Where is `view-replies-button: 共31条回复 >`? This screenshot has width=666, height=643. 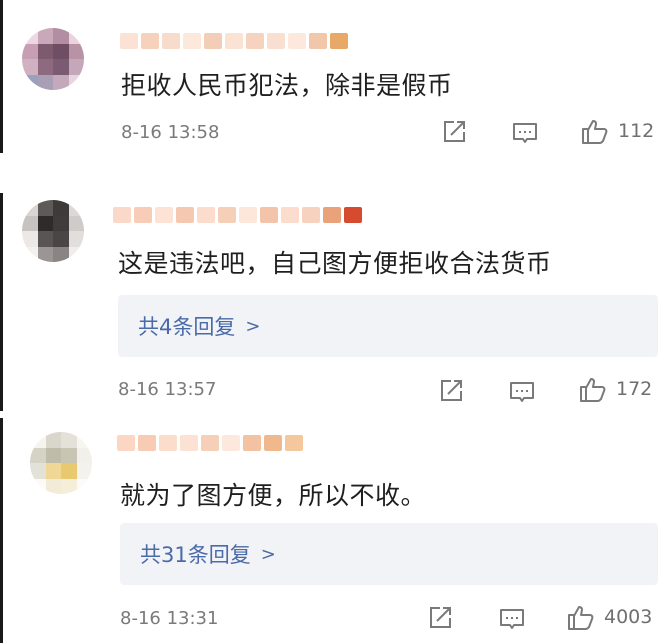
view-replies-button: 共31条回复 > is located at coordinates (389, 554).